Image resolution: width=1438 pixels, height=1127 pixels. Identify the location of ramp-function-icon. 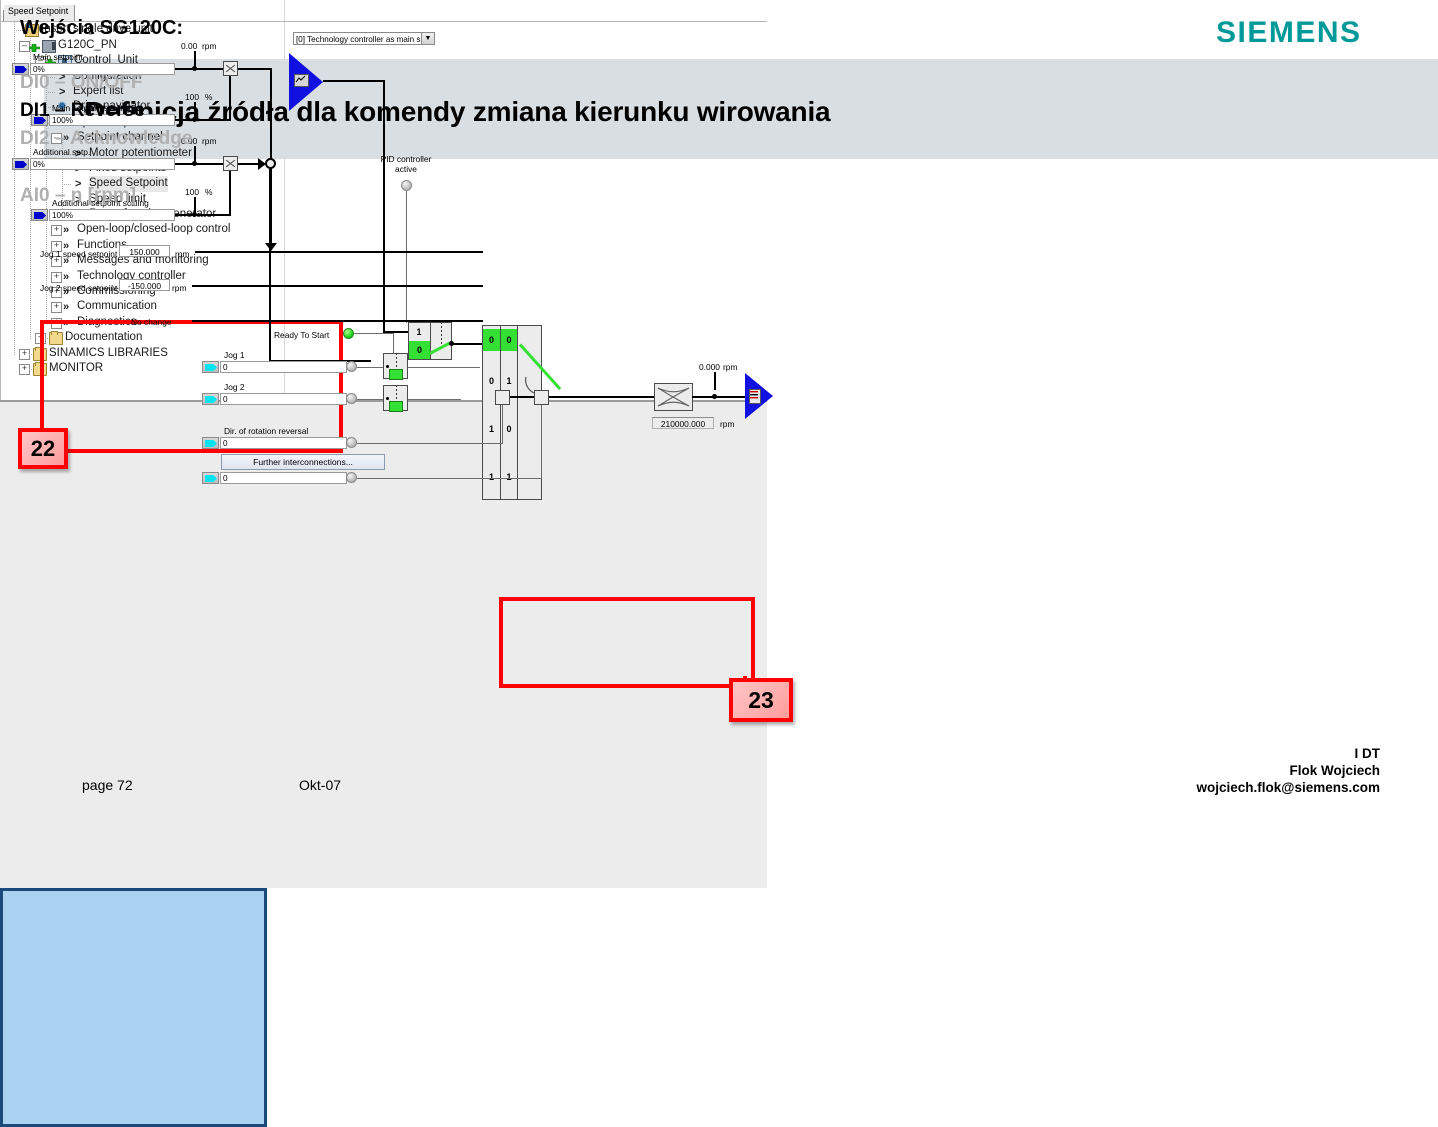
(673, 397).